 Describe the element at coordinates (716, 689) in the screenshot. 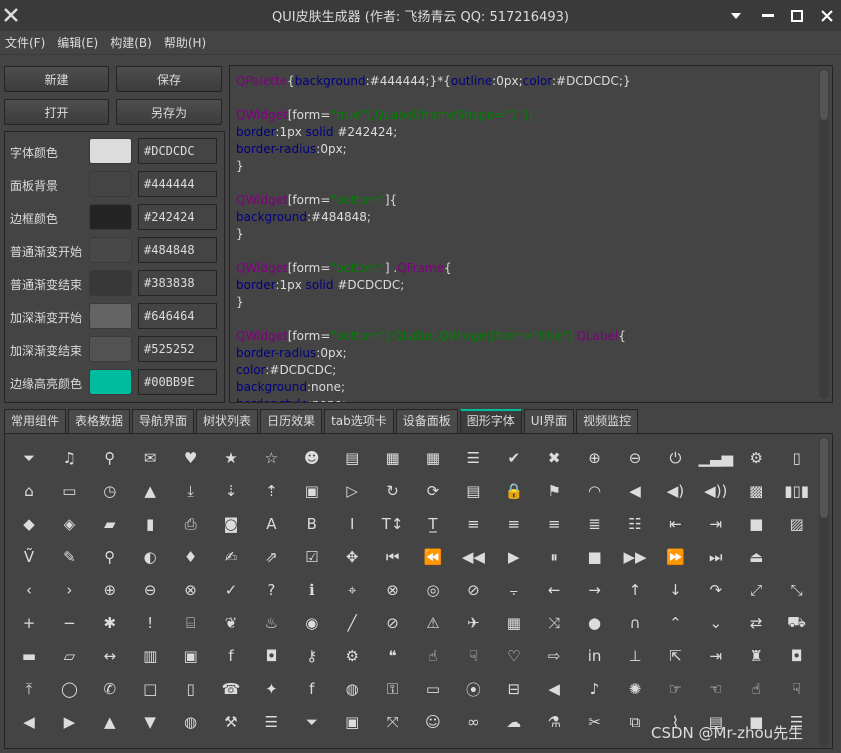

I see `hand-left-icon: ☜` at that location.